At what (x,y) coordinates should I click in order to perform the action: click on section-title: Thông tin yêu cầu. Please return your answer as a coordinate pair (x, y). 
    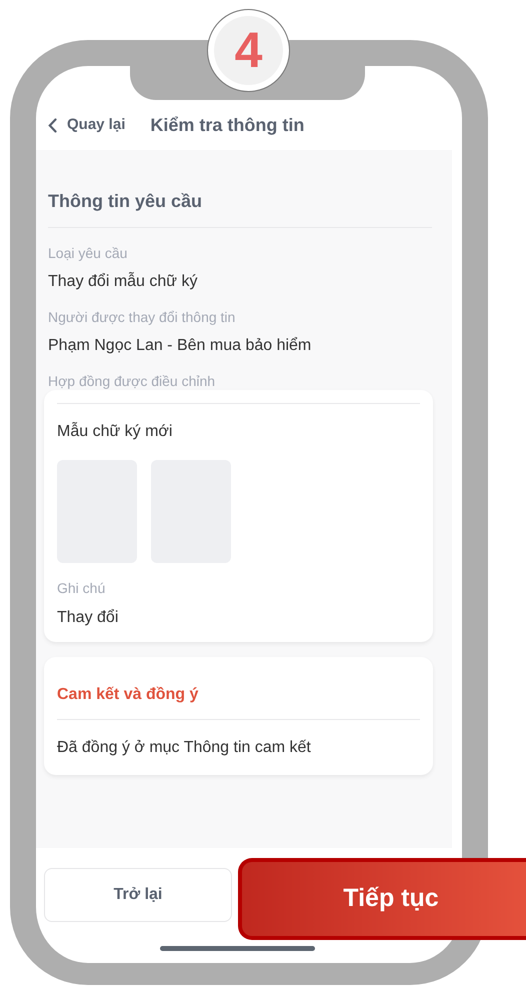
    Looking at the image, I should click on (240, 208).